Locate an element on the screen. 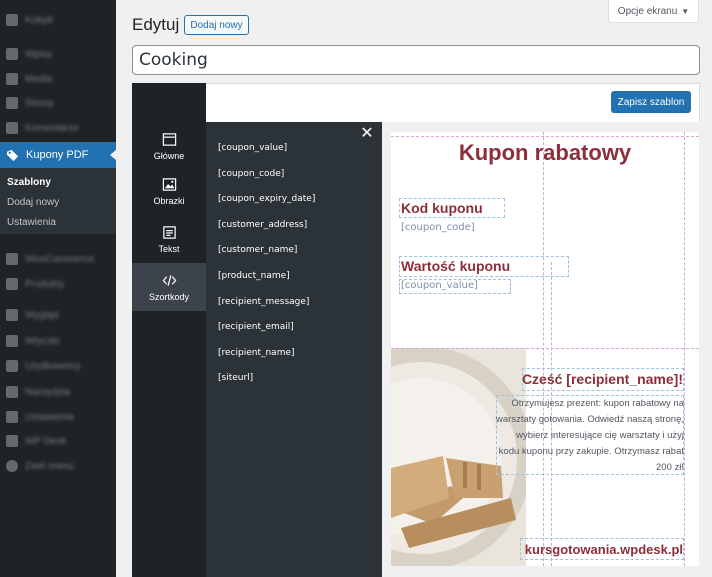  shortcode-item: [customer_name] is located at coordinates (257, 250).